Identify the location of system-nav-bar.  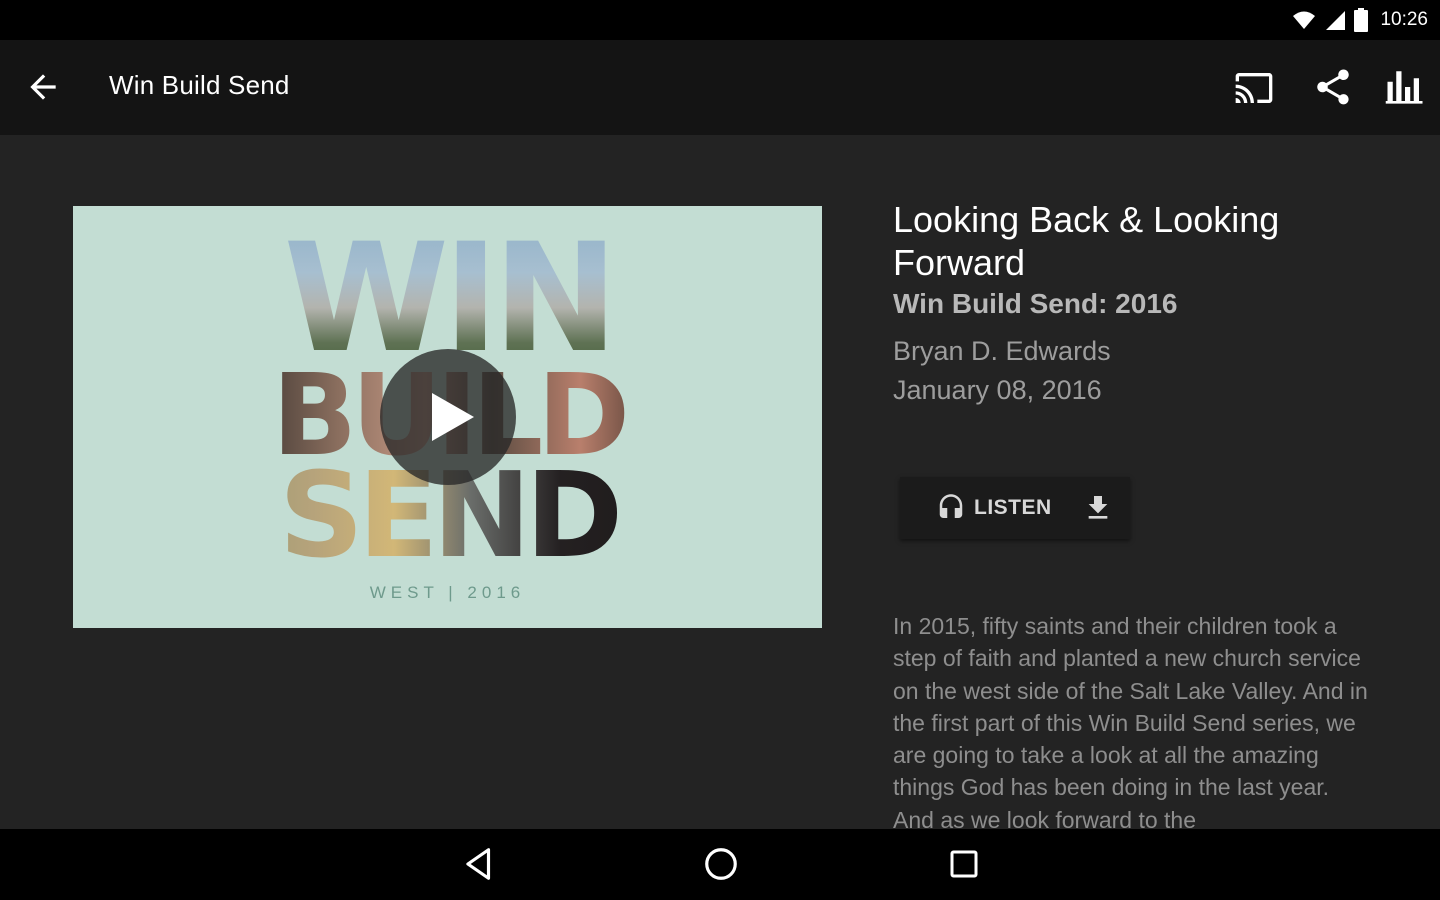
(720, 864).